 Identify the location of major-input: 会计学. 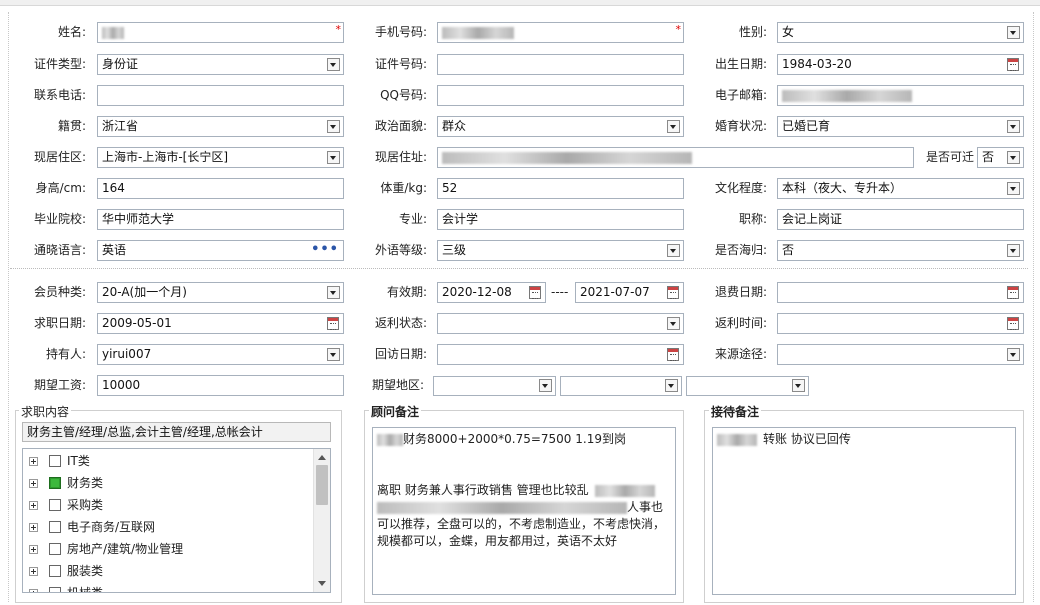
(560, 219).